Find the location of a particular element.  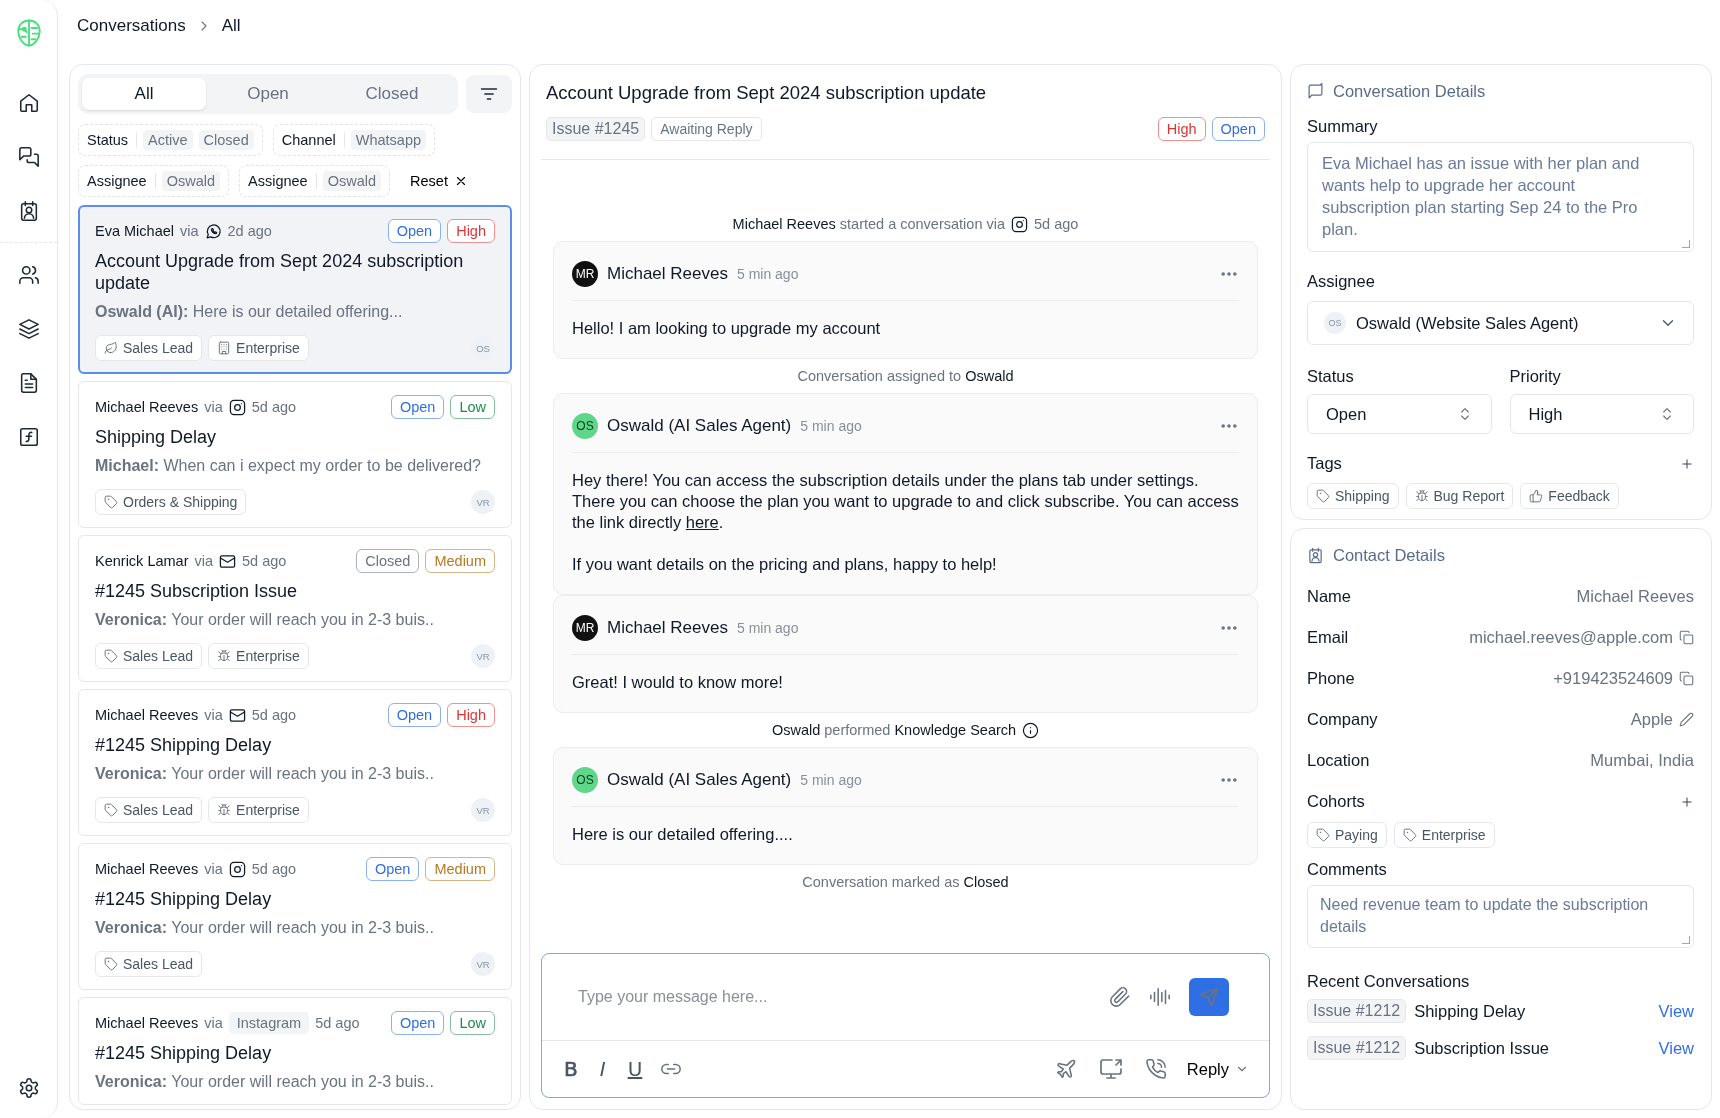

conversation-card: Michael Reeves via 5d ago Open Low Shipping Delay Michael: When can i expect my order to be delivered? Orders & Shipping VR is located at coordinates (295, 454).